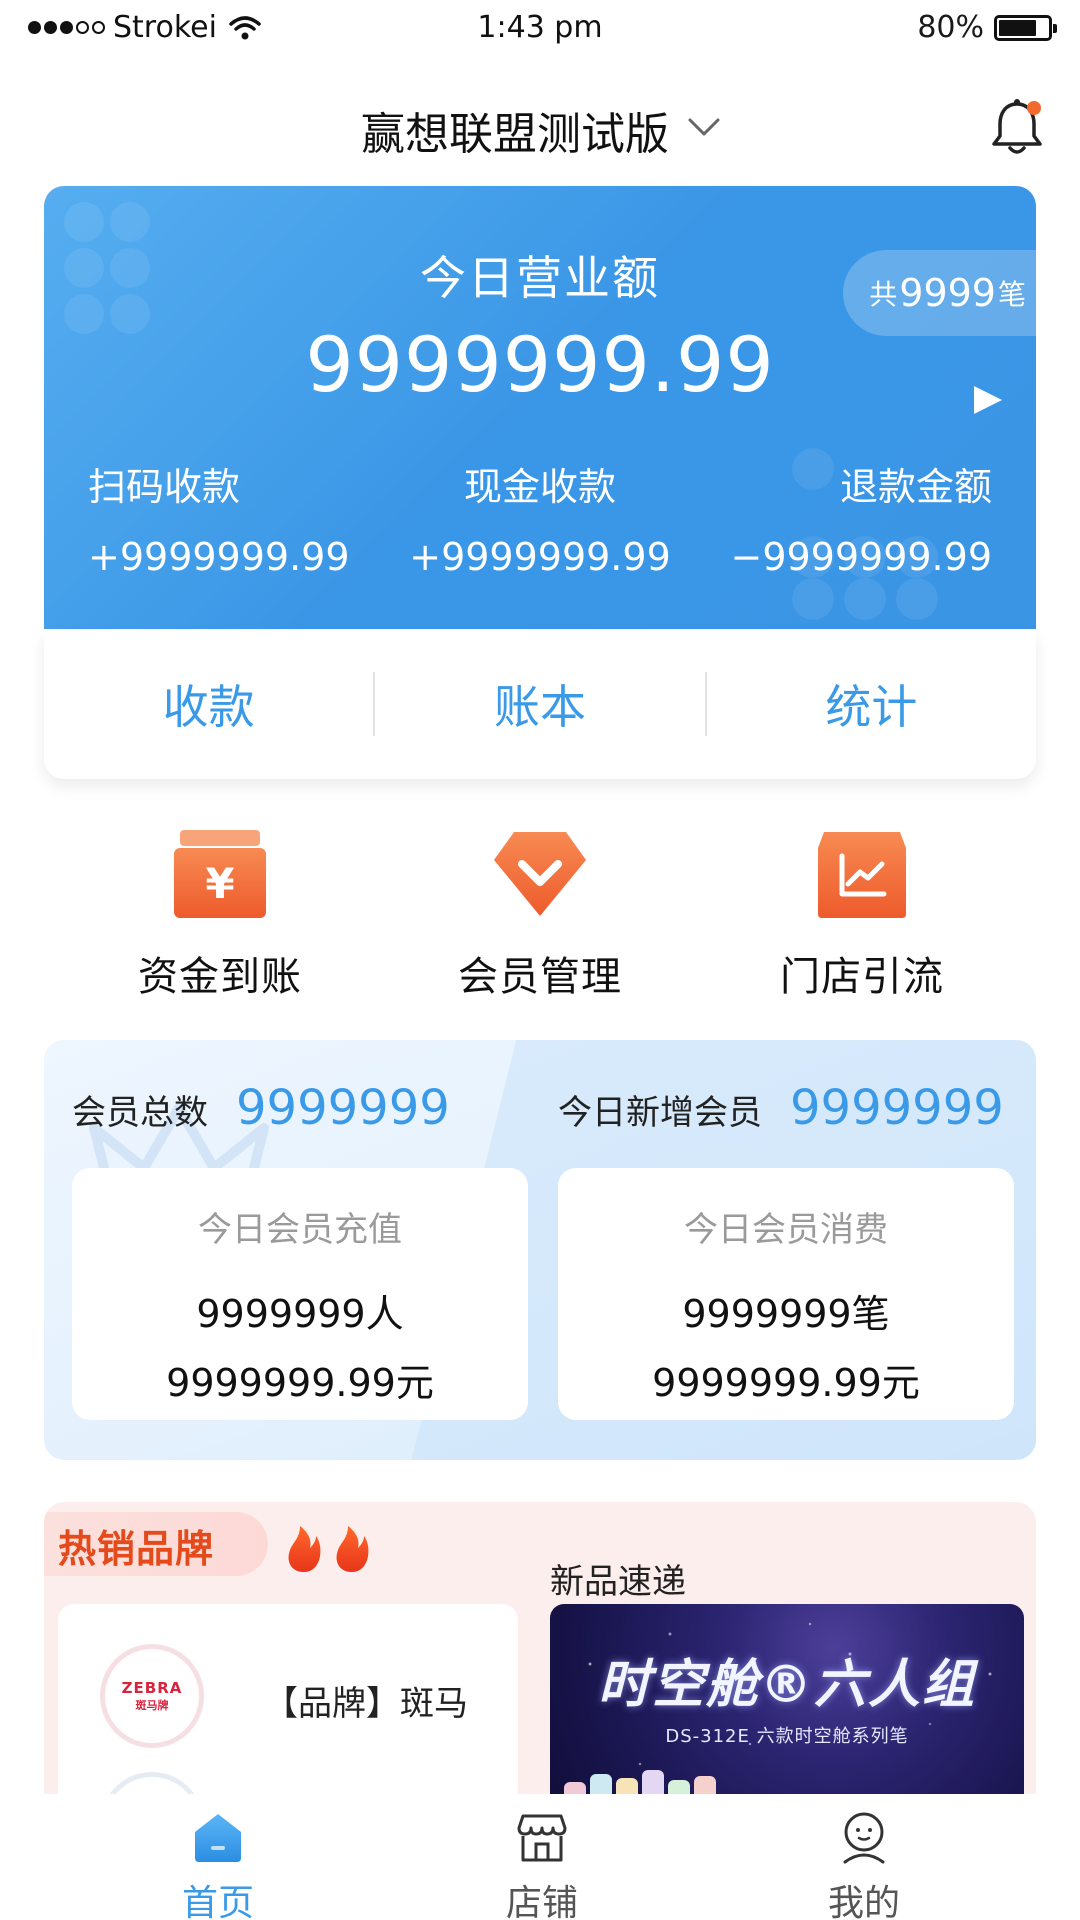 The width and height of the screenshot is (1080, 1920). I want to click on tab-shop: 店铺, so click(542, 1865).